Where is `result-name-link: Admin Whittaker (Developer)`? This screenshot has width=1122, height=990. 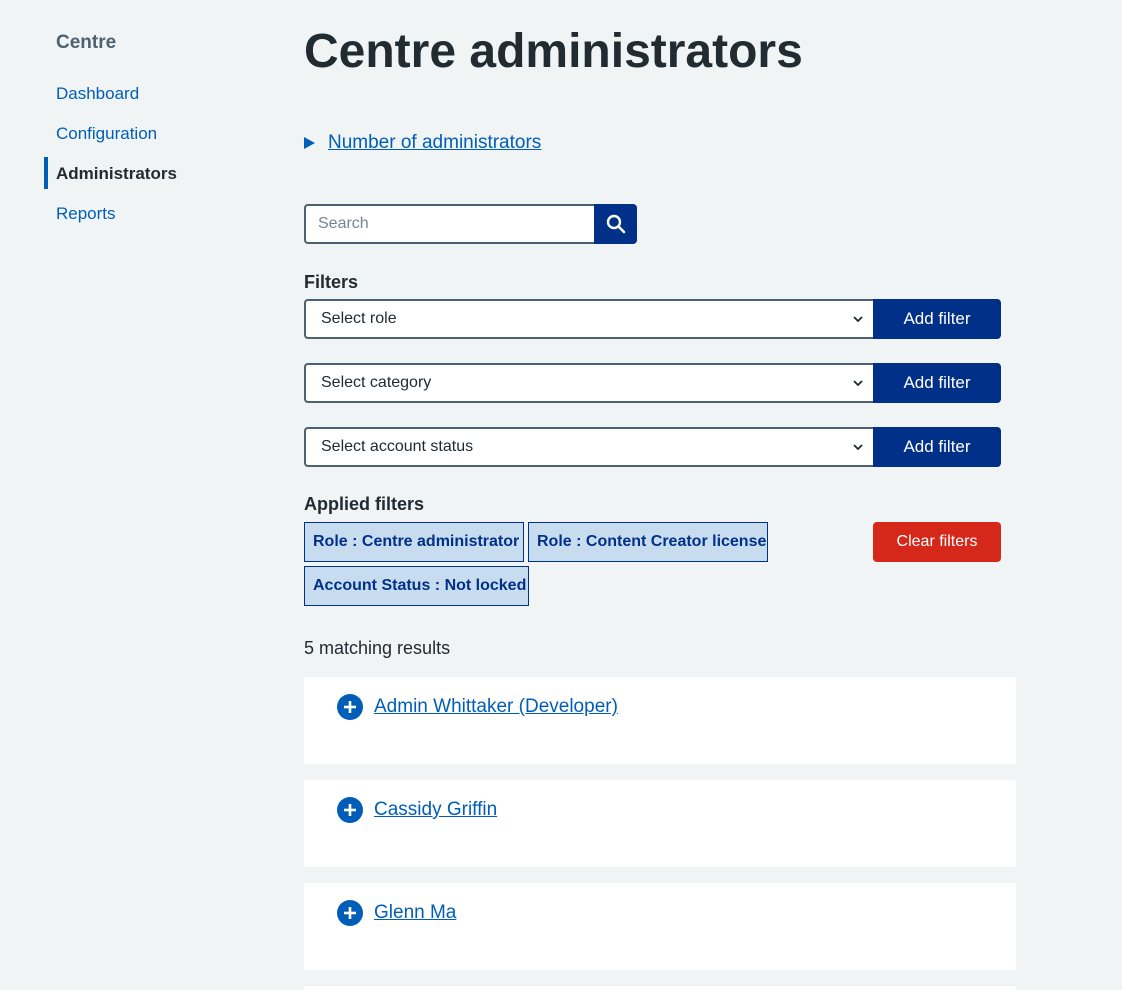 result-name-link: Admin Whittaker (Developer) is located at coordinates (496, 707).